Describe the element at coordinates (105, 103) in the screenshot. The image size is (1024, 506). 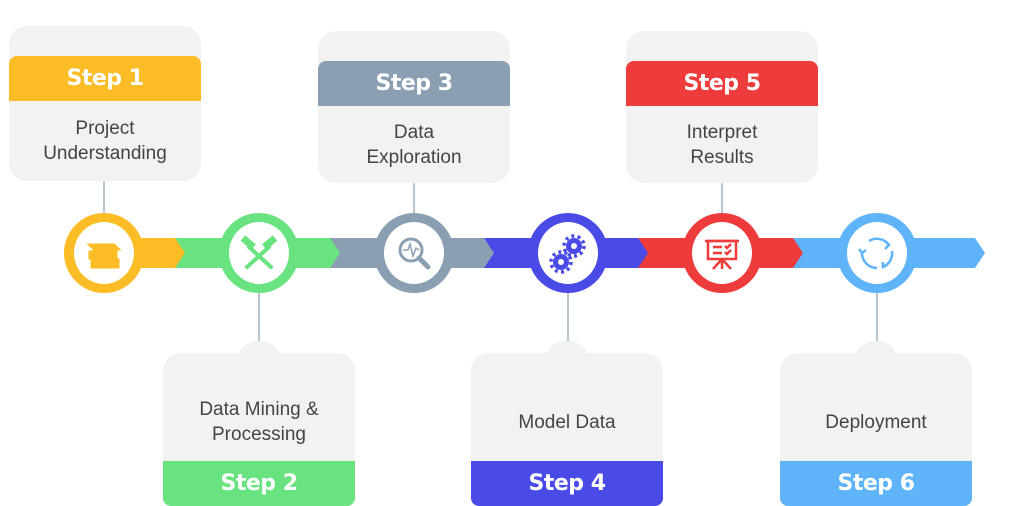
I see `step-1-card: Step 1 Project Understanding` at that location.